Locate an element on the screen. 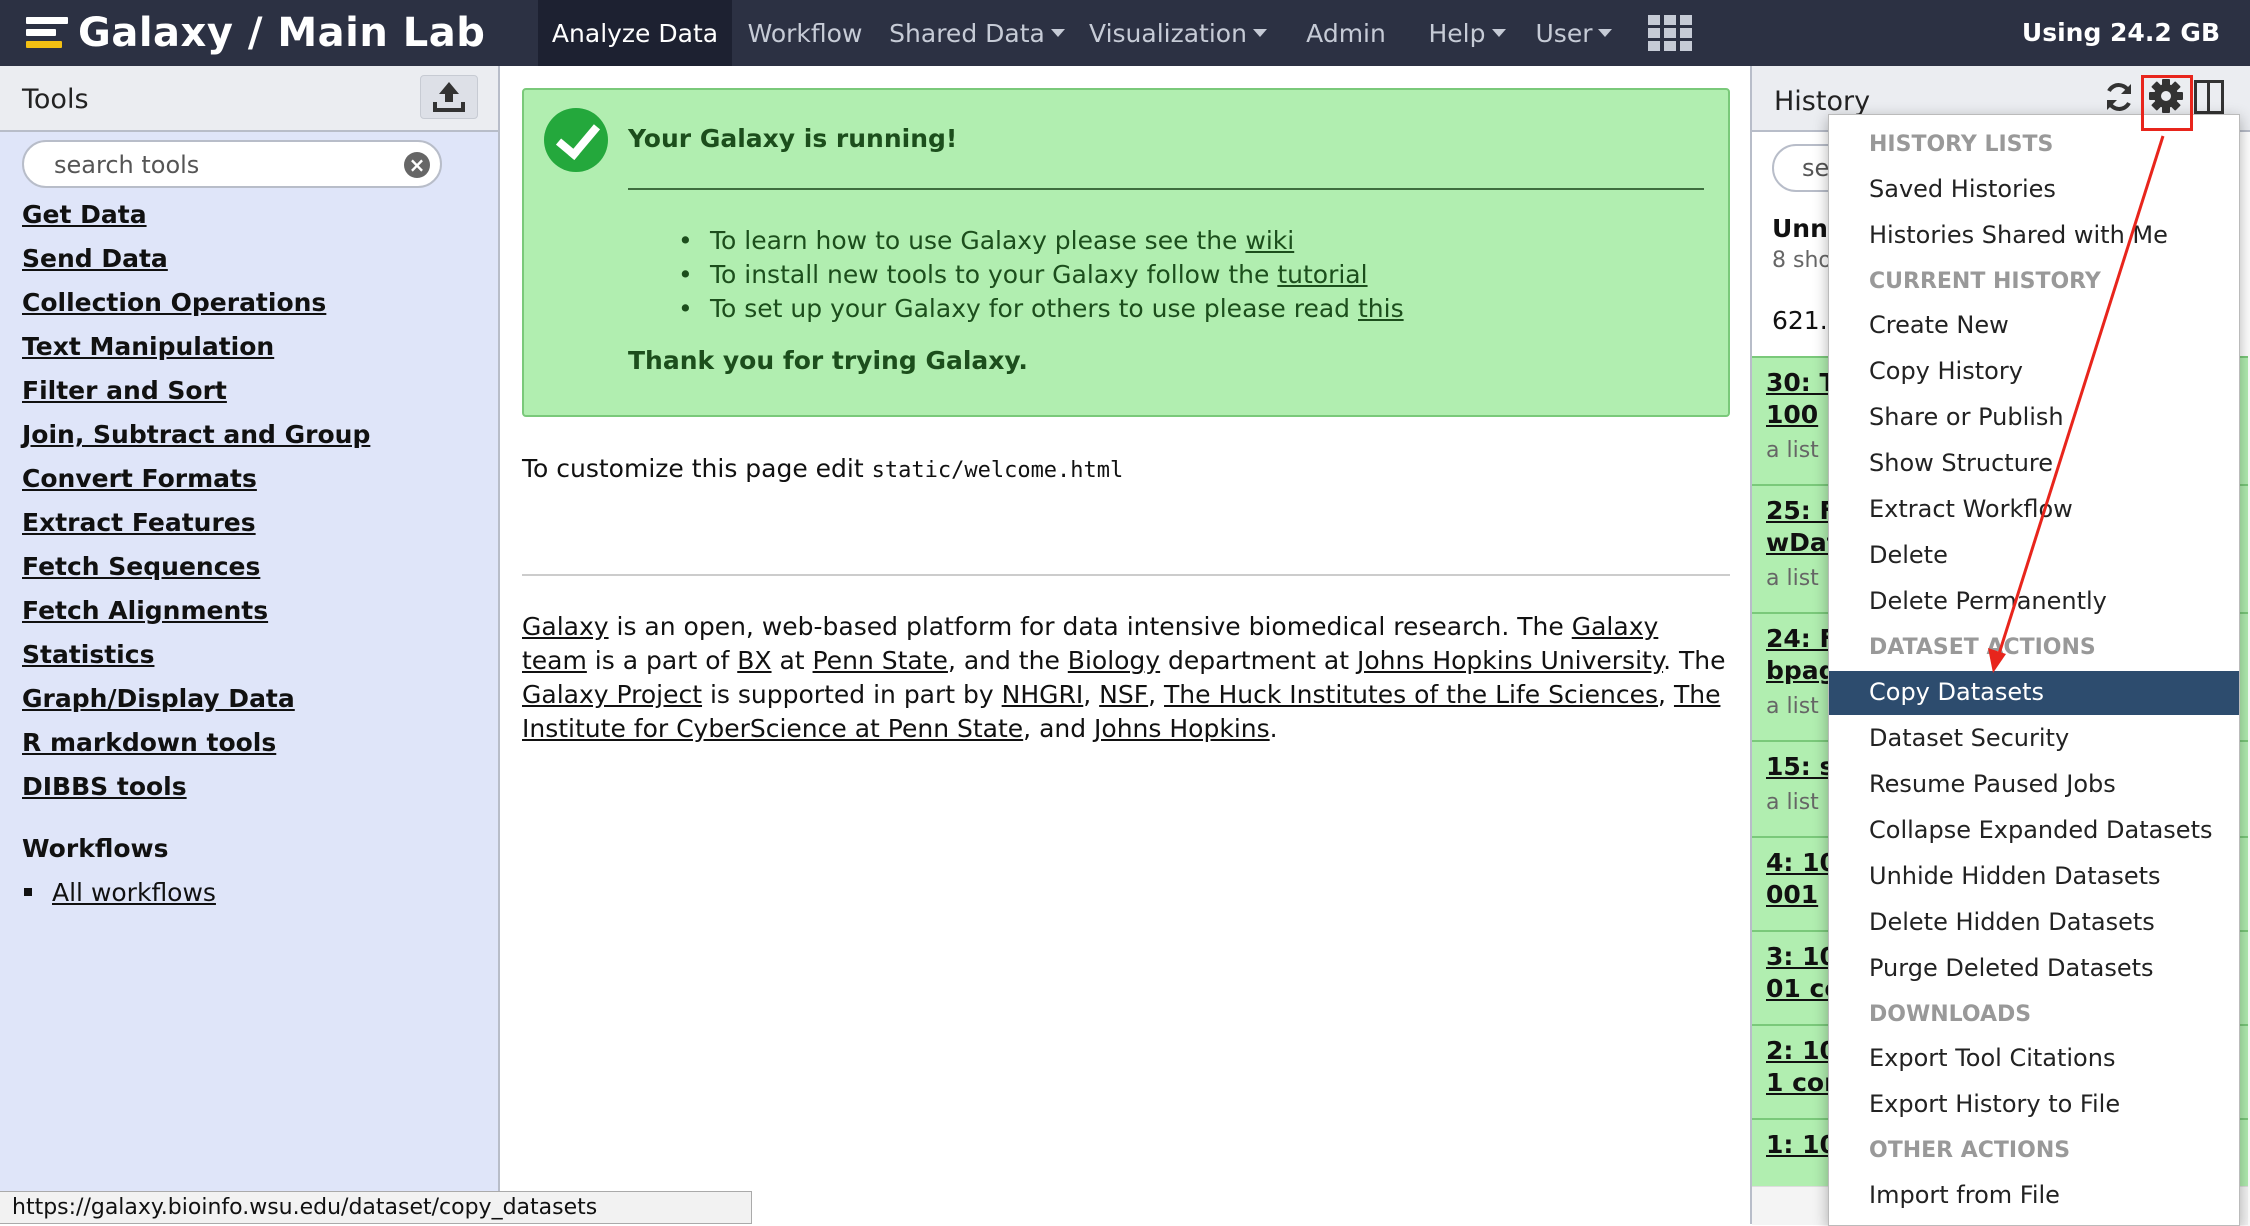  clear-search-icon: × is located at coordinates (417, 165).